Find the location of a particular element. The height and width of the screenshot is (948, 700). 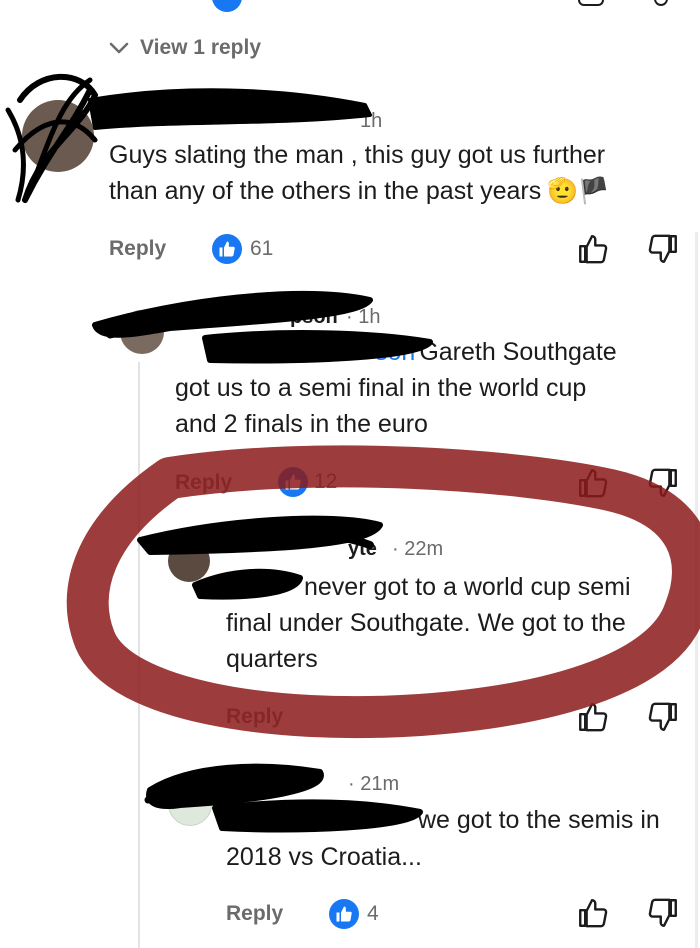

comment2-like-count-group: 12 is located at coordinates (307, 482).